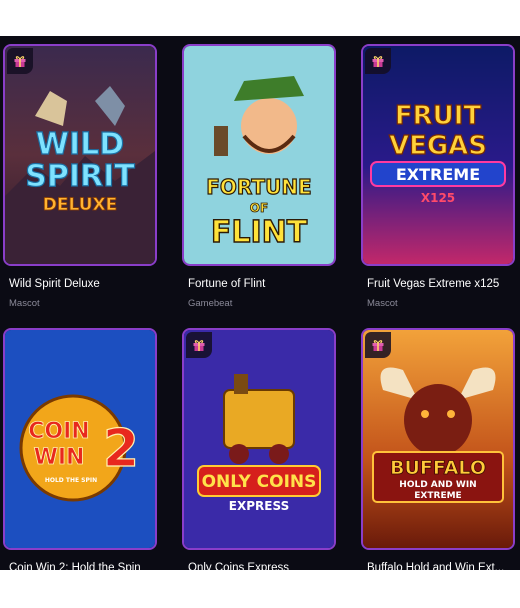 The image size is (520, 608). I want to click on game-thumbnail: BUFFALO HOLD AND WIN EXTREME, so click(438, 439).